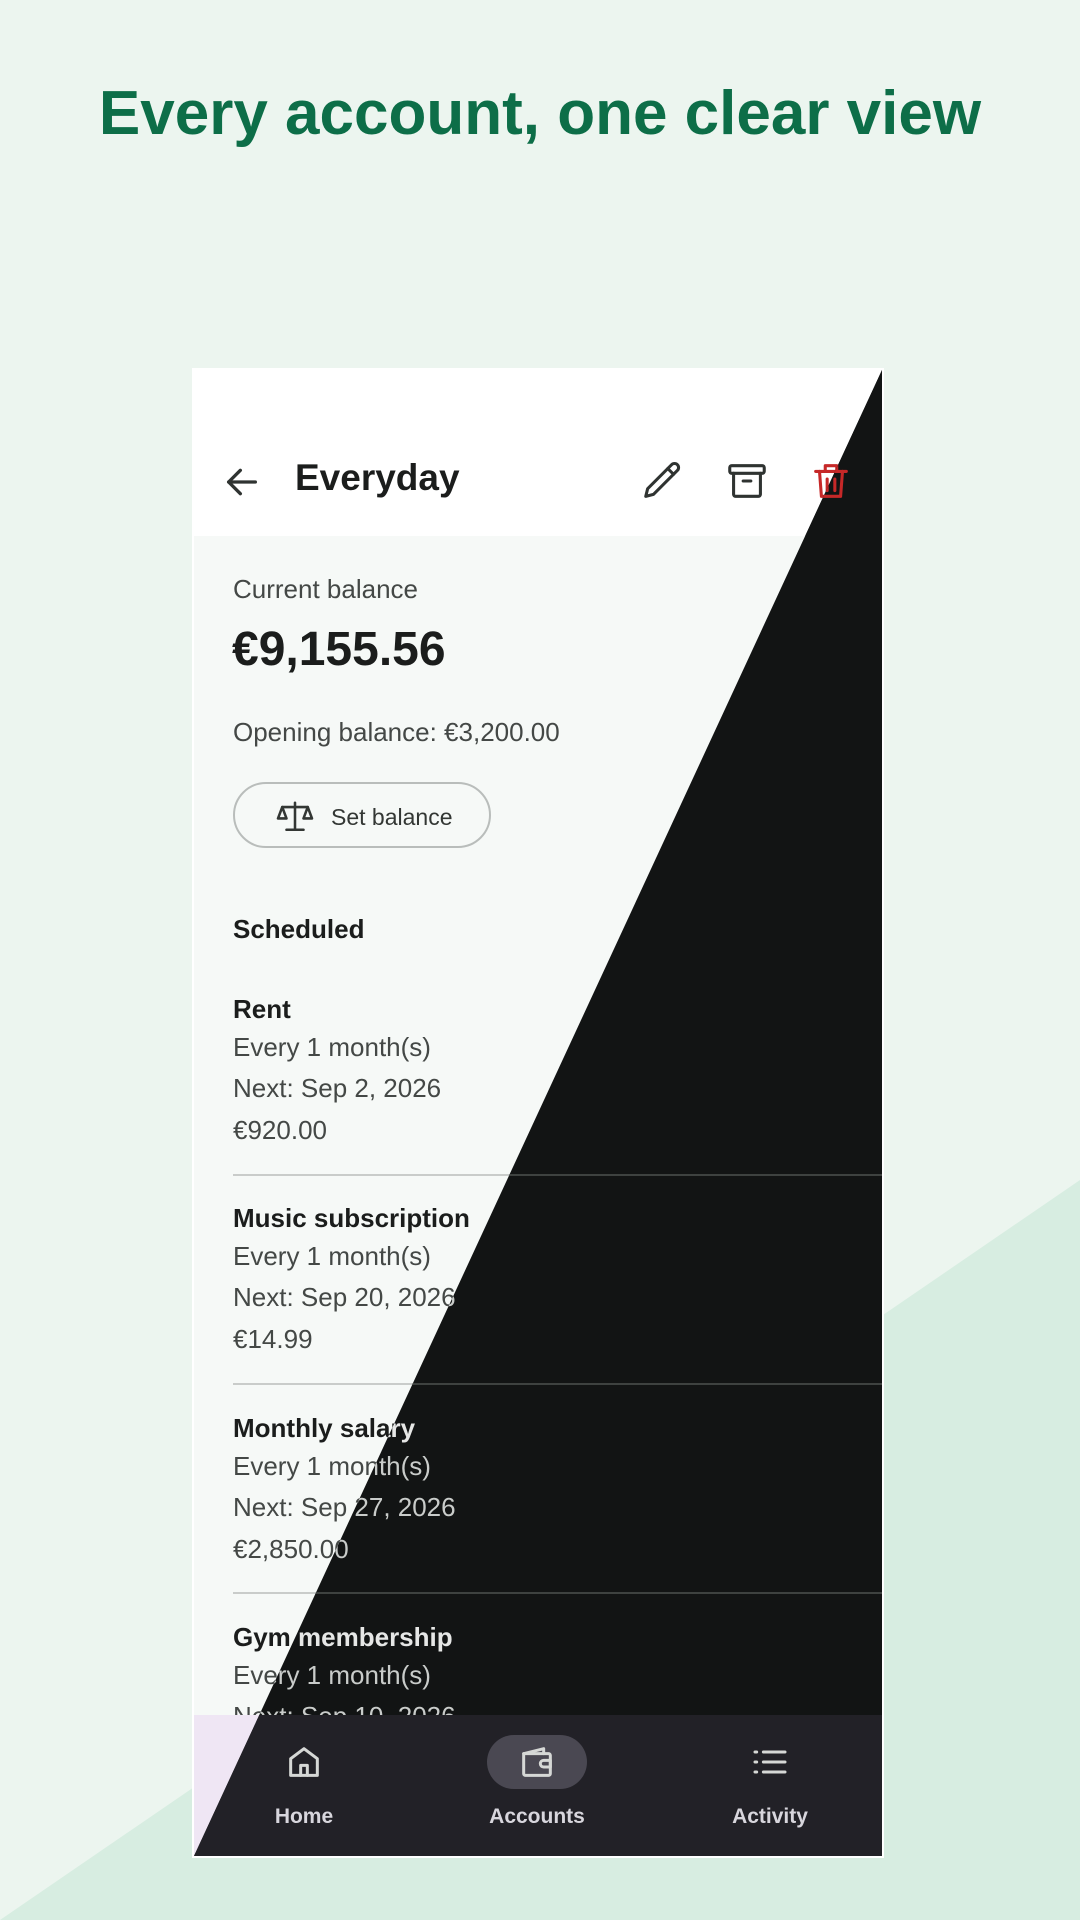 The image size is (1080, 1920). Describe the element at coordinates (663, 481) in the screenshot. I see `pencil-icon` at that location.